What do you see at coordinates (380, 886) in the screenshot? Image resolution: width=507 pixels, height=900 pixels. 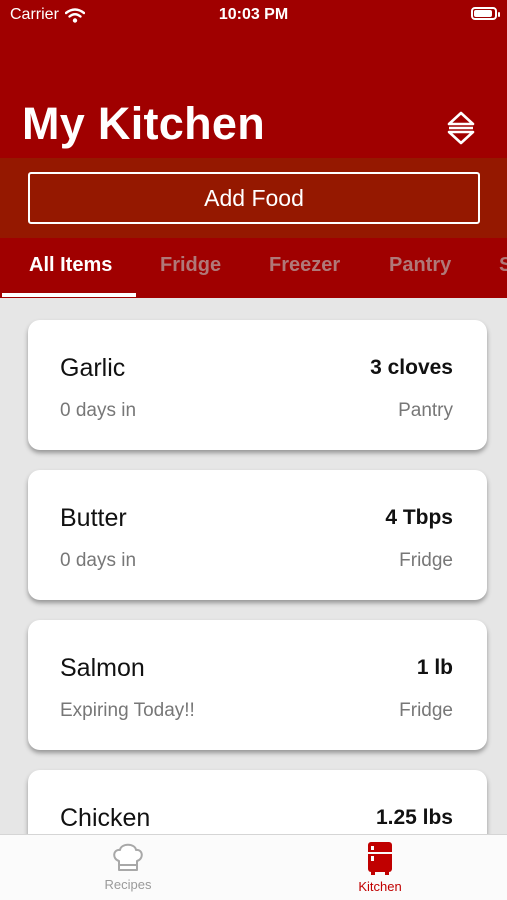 I see `tabbar-label-kitchen: Kitchen` at bounding box center [380, 886].